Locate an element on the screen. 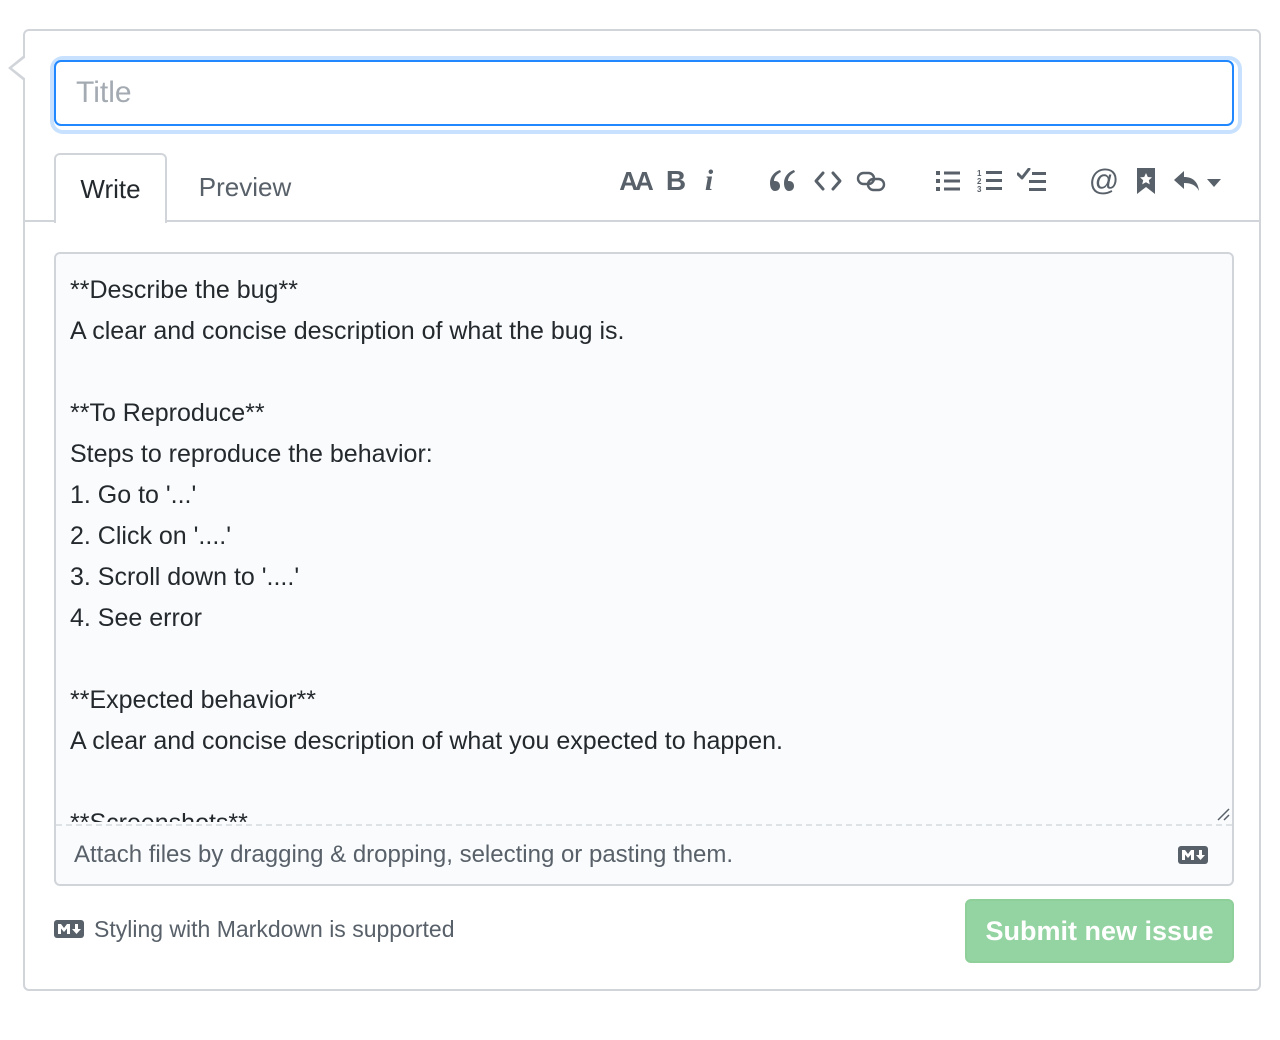  text-size-icon: AA is located at coordinates (636, 180).